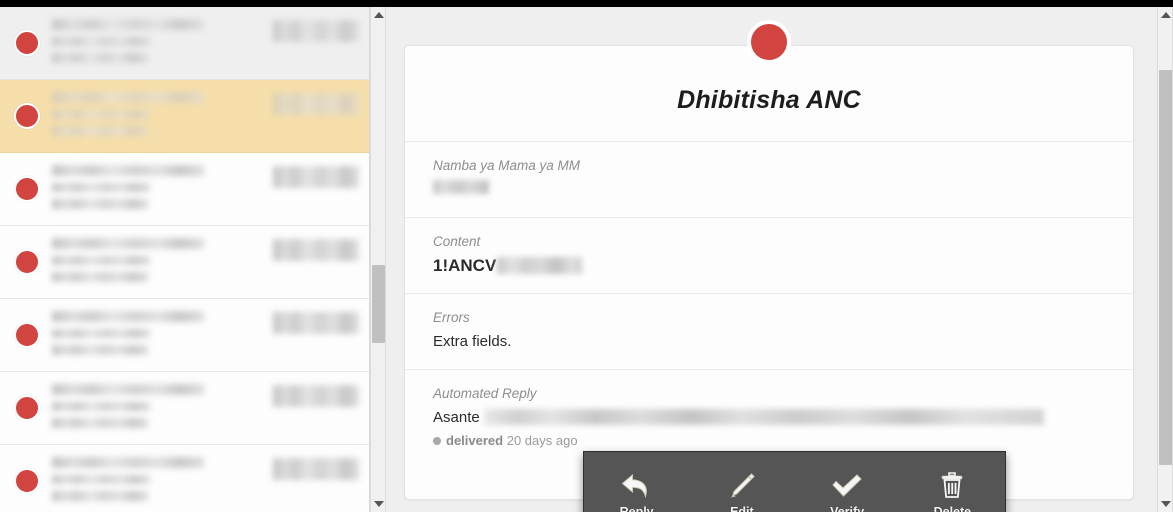 The image size is (1173, 512). I want to click on delivery-time: 20 days ago, so click(542, 440).